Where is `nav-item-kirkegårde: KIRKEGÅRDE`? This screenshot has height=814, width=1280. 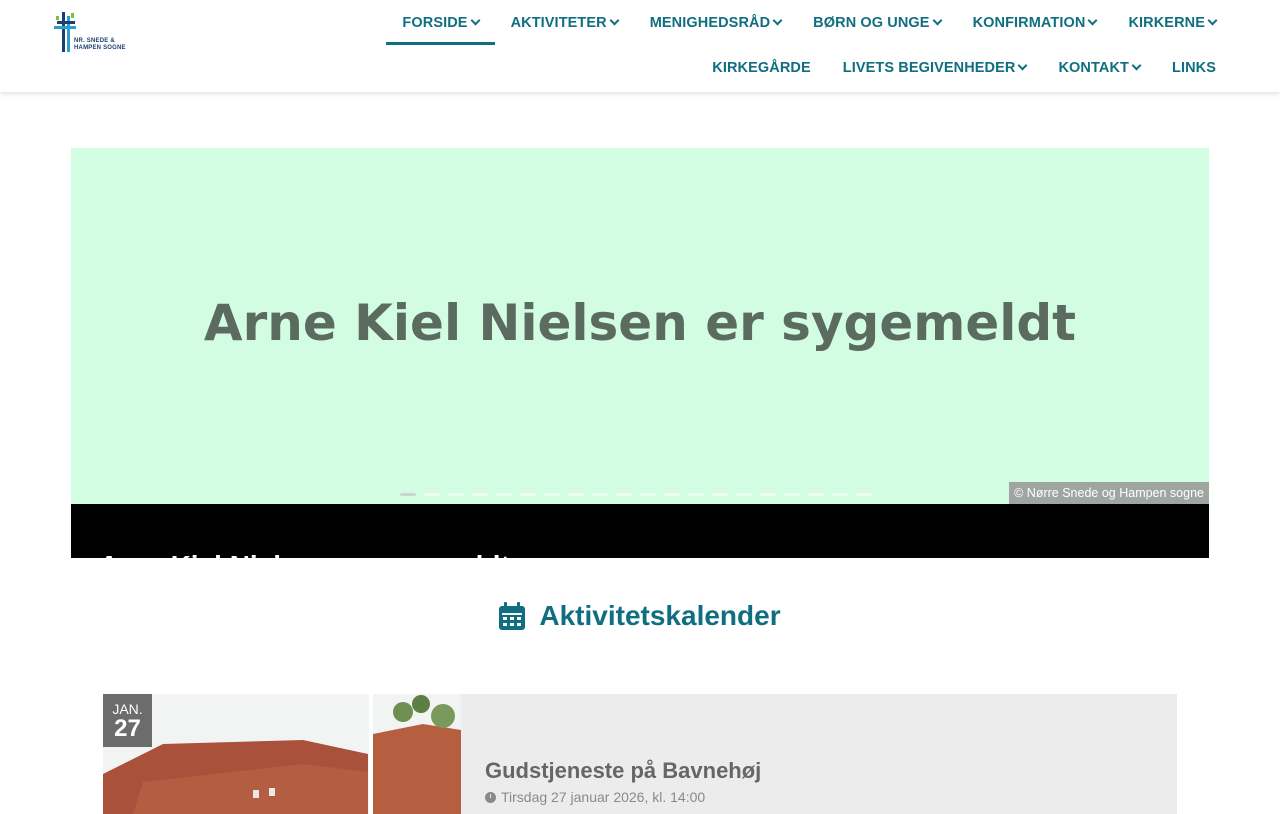 nav-item-kirkegårde: KIRKEGÅRDE is located at coordinates (761, 67).